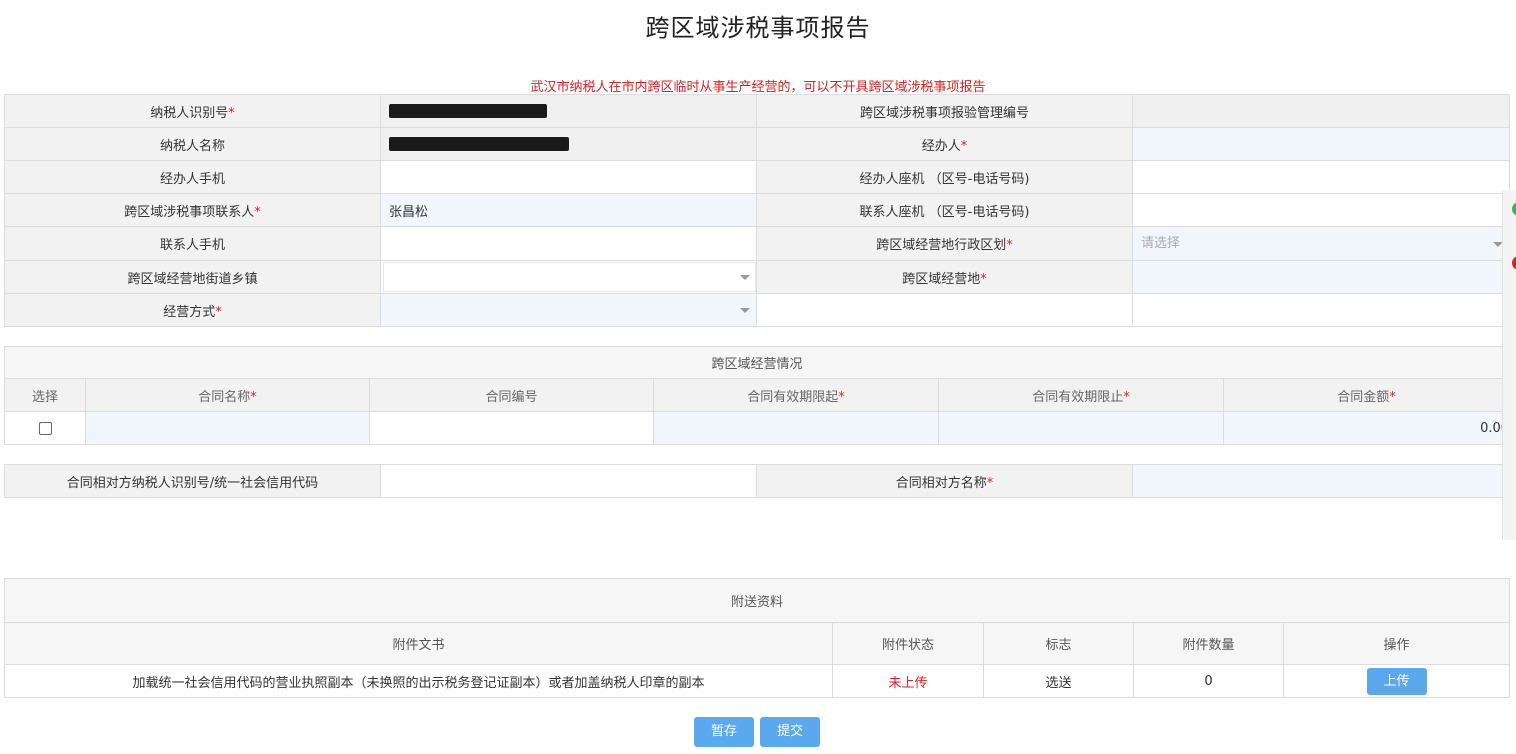 The width and height of the screenshot is (1516, 754). I want to click on site-label: 跨区域经营地*, so click(944, 277).